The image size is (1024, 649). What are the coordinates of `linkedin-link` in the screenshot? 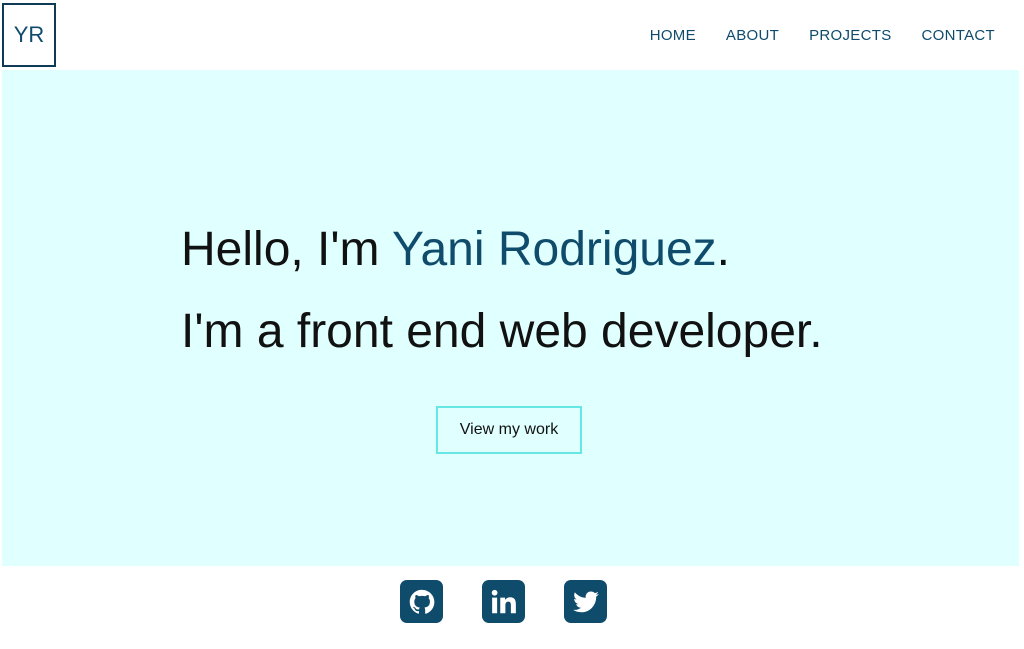 It's located at (503, 601).